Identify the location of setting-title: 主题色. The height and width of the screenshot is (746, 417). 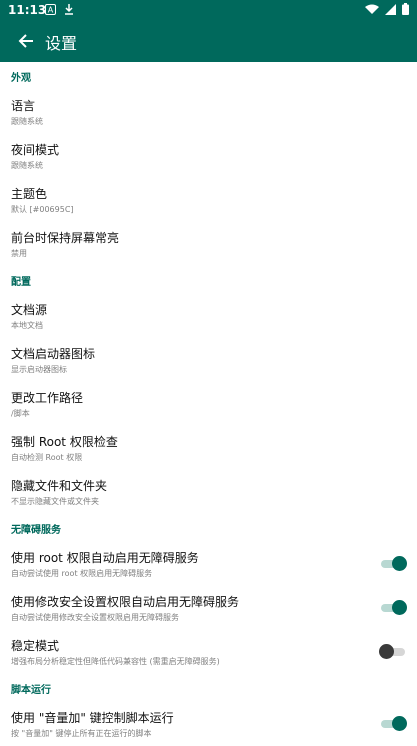
(29, 193).